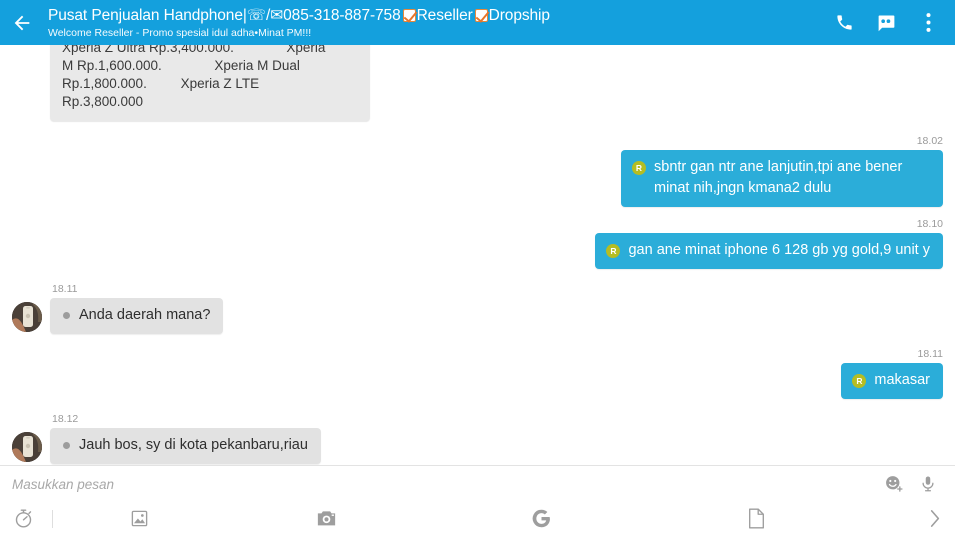 This screenshot has width=955, height=535. I want to click on gallery-button, so click(139, 518).